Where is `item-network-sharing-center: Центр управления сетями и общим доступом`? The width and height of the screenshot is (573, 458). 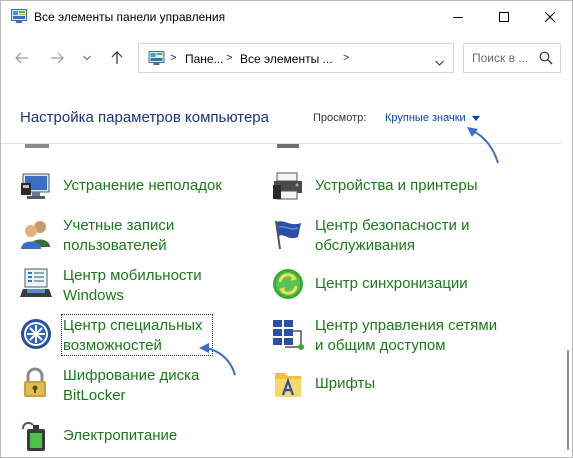
item-network-sharing-center: Центр управления сетями и общим доступом is located at coordinates (401, 338).